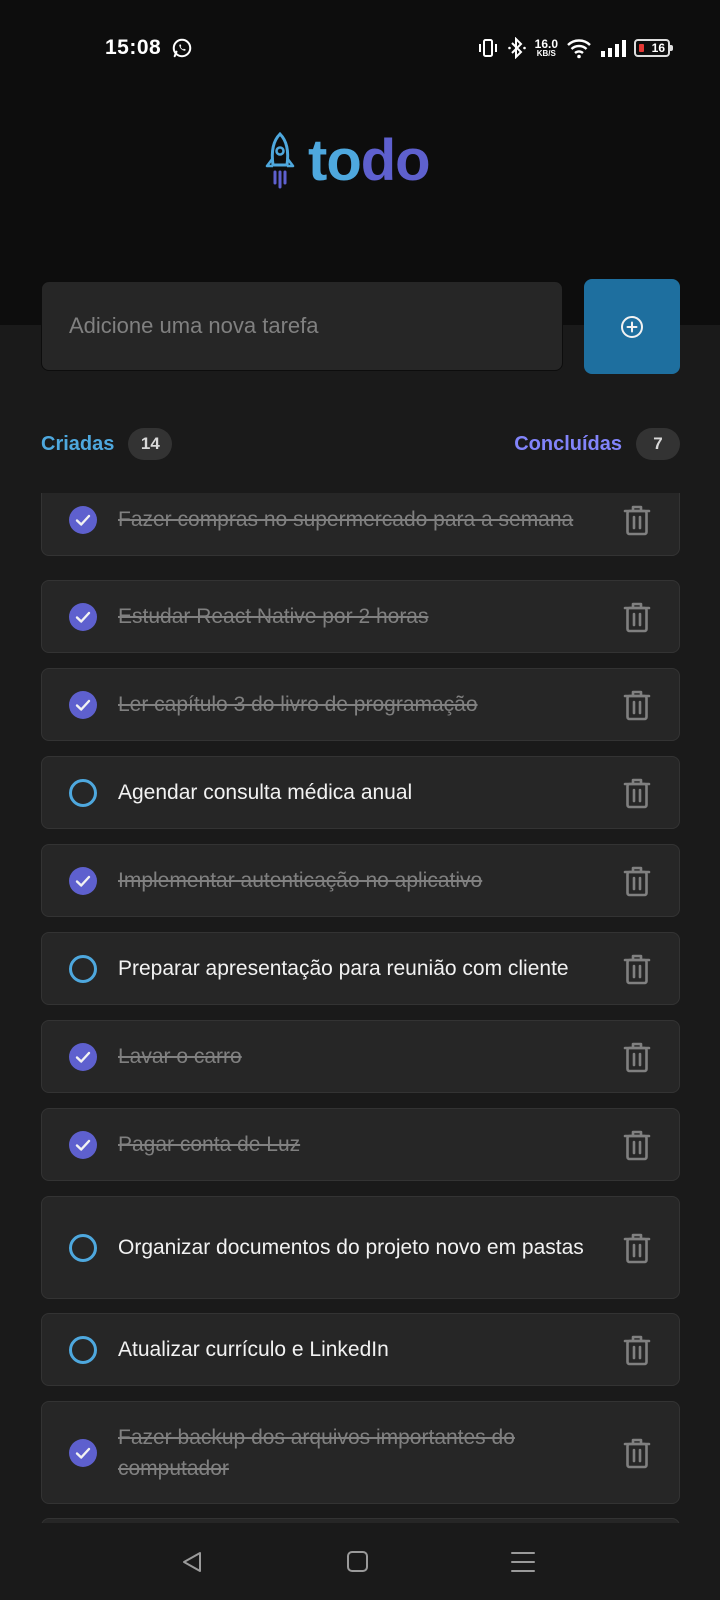  I want to click on task-text: Atualizar currículo e LinkedIn, so click(253, 1349).